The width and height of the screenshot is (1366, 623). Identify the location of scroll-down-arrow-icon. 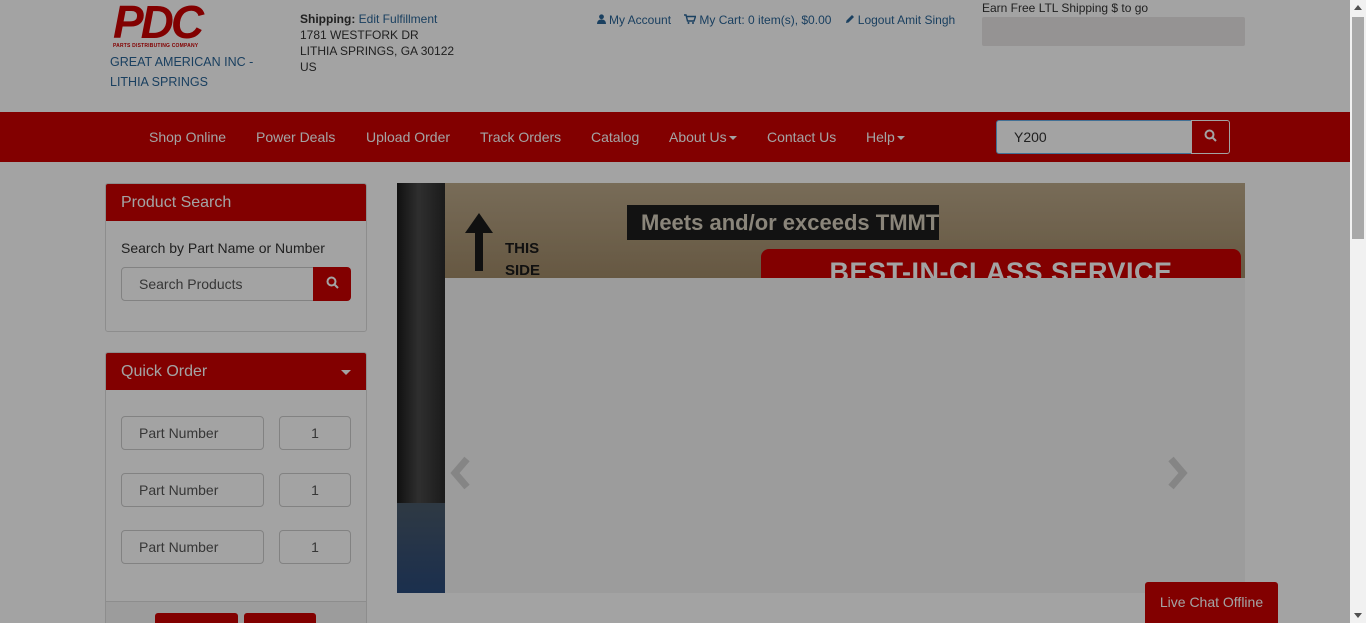
(1358, 615).